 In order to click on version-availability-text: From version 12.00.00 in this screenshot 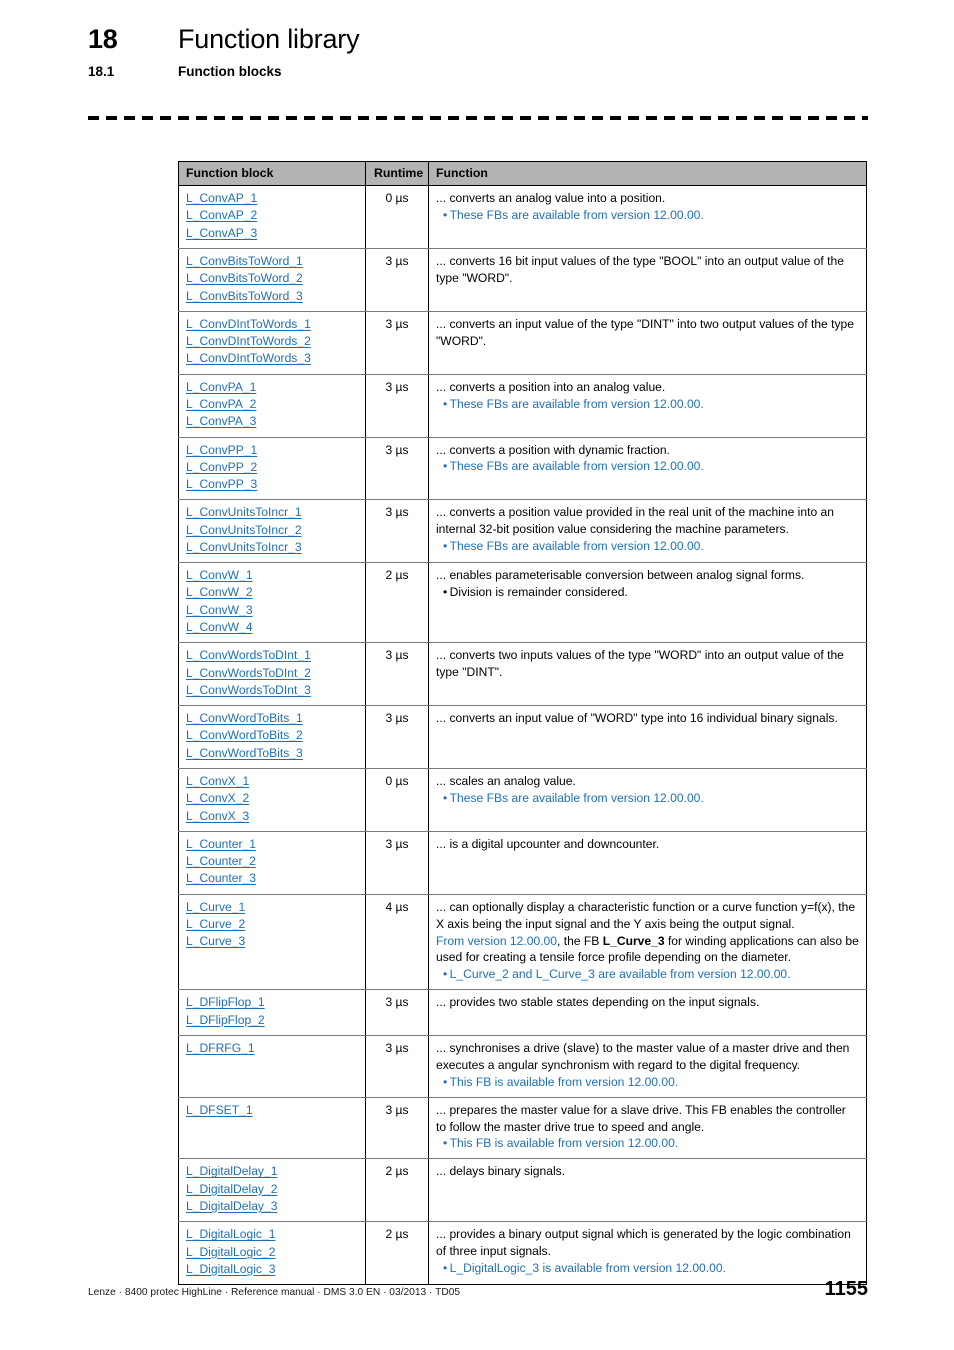, I will do `click(496, 940)`.